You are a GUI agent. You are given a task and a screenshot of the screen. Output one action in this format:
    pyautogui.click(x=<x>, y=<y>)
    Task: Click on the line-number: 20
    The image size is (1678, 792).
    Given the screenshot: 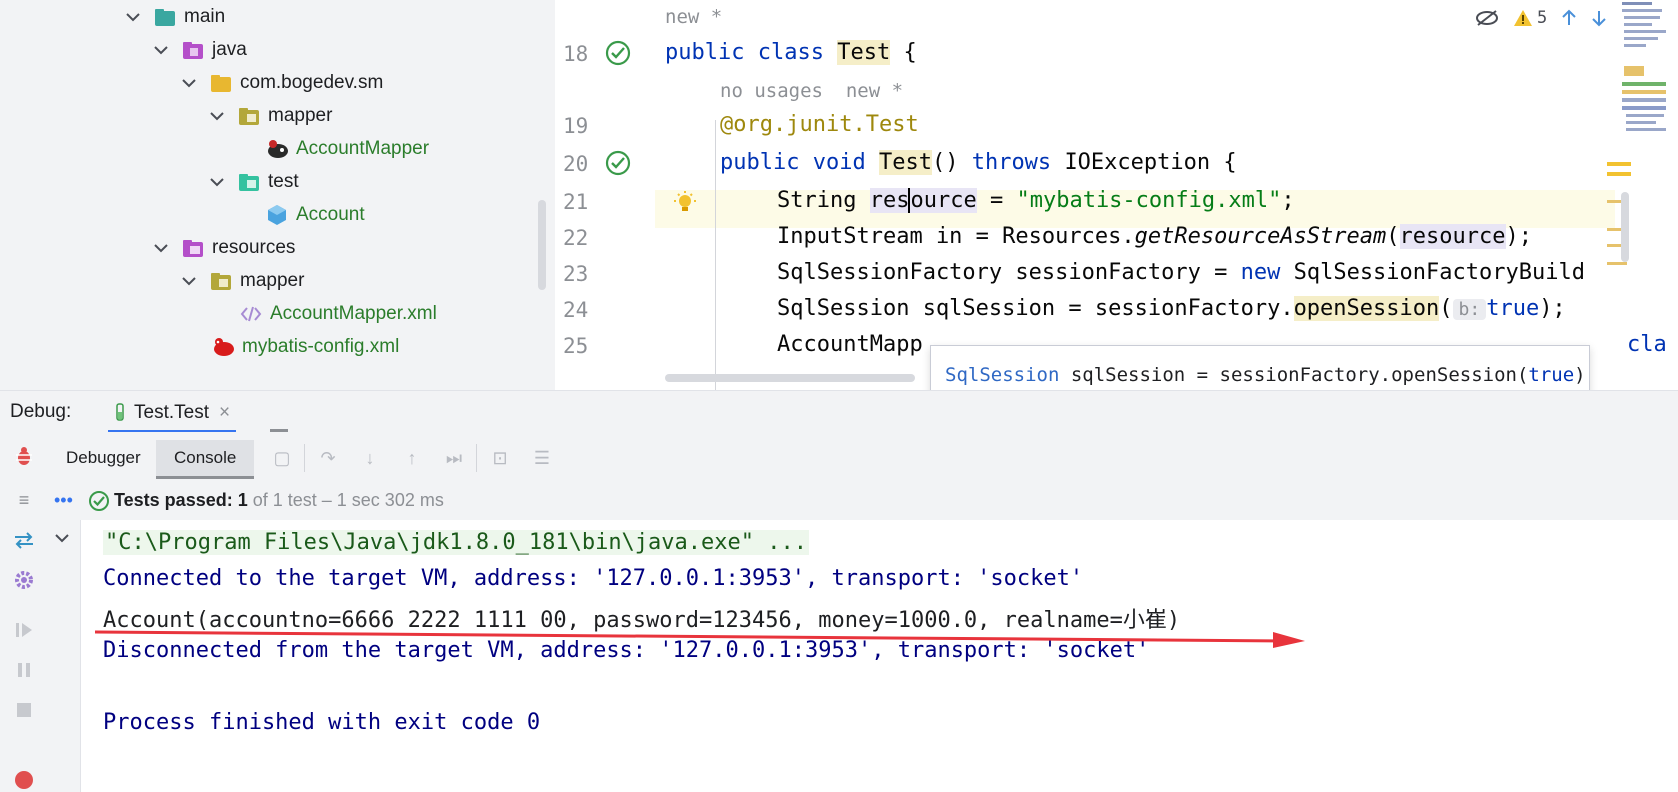 What is the action you would take?
    pyautogui.click(x=576, y=164)
    